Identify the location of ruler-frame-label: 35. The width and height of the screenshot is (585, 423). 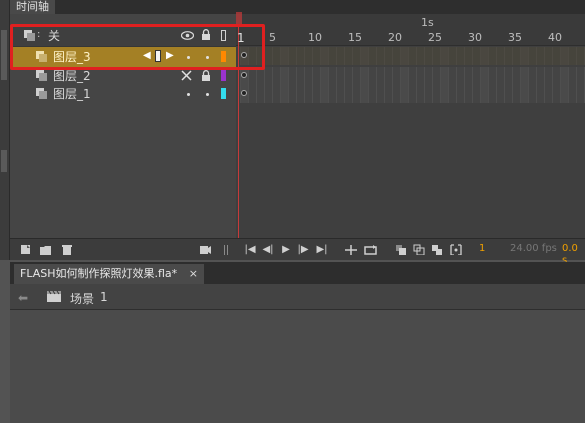
(515, 37).